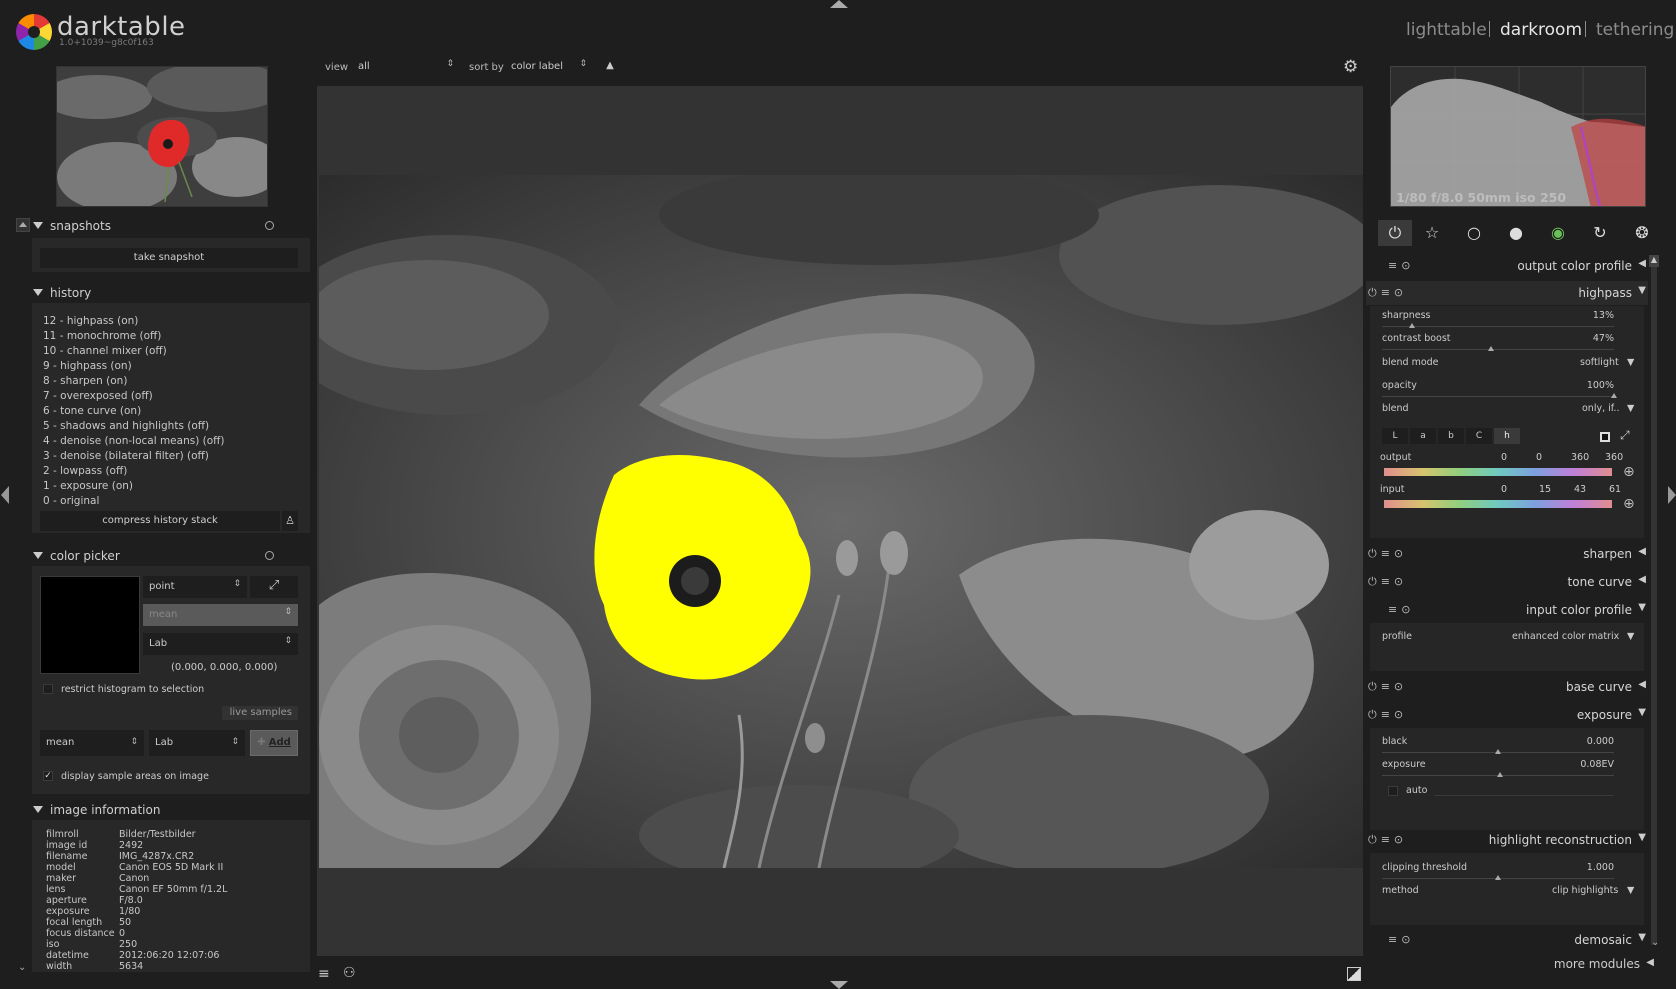 This screenshot has height=989, width=1676. Describe the element at coordinates (85, 471) in the screenshot. I see `history-item: 2 - lowpass (off)` at that location.